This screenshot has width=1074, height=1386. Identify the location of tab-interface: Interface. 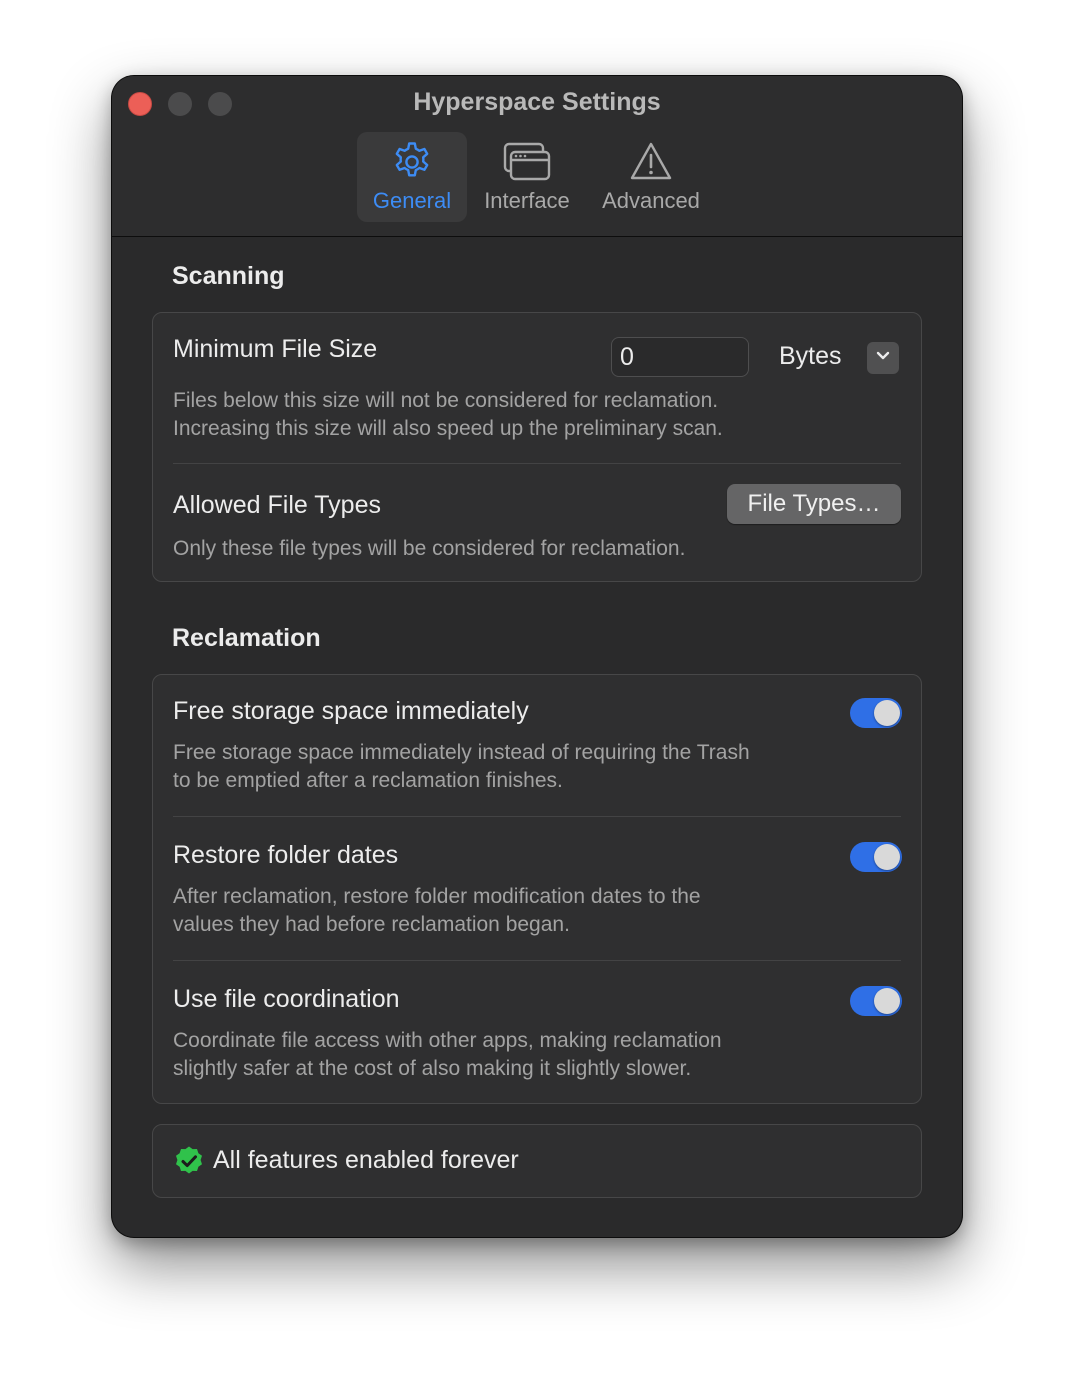
(527, 177).